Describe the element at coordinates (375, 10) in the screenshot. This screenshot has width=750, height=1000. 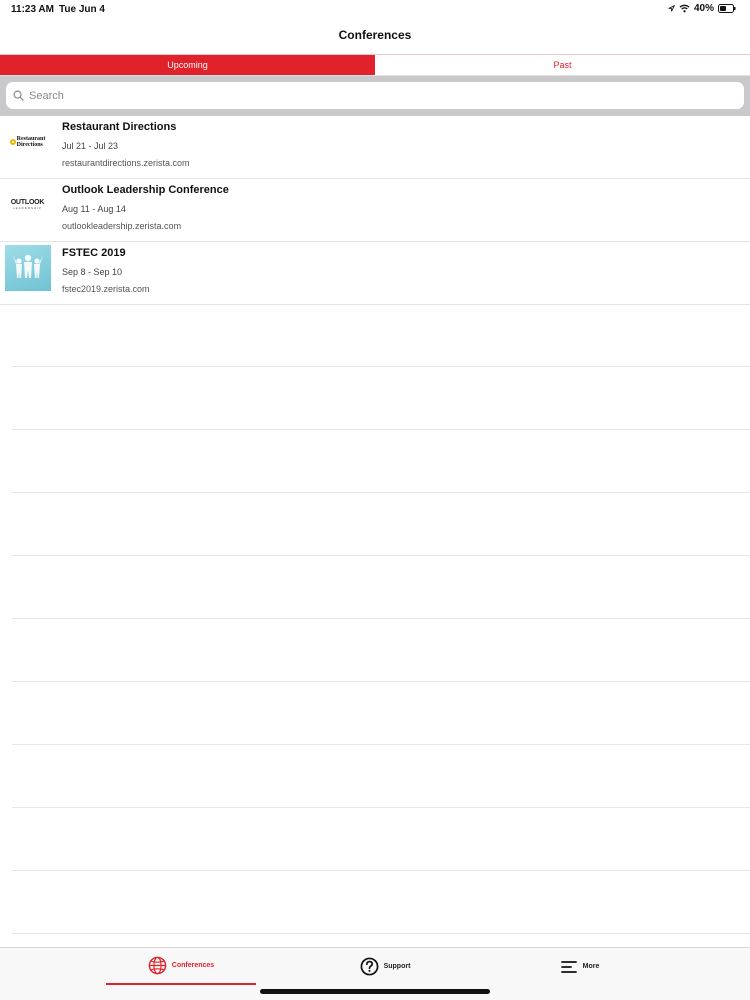
I see `status-bar: 11:23 AM Tue Jun 4 40%` at that location.